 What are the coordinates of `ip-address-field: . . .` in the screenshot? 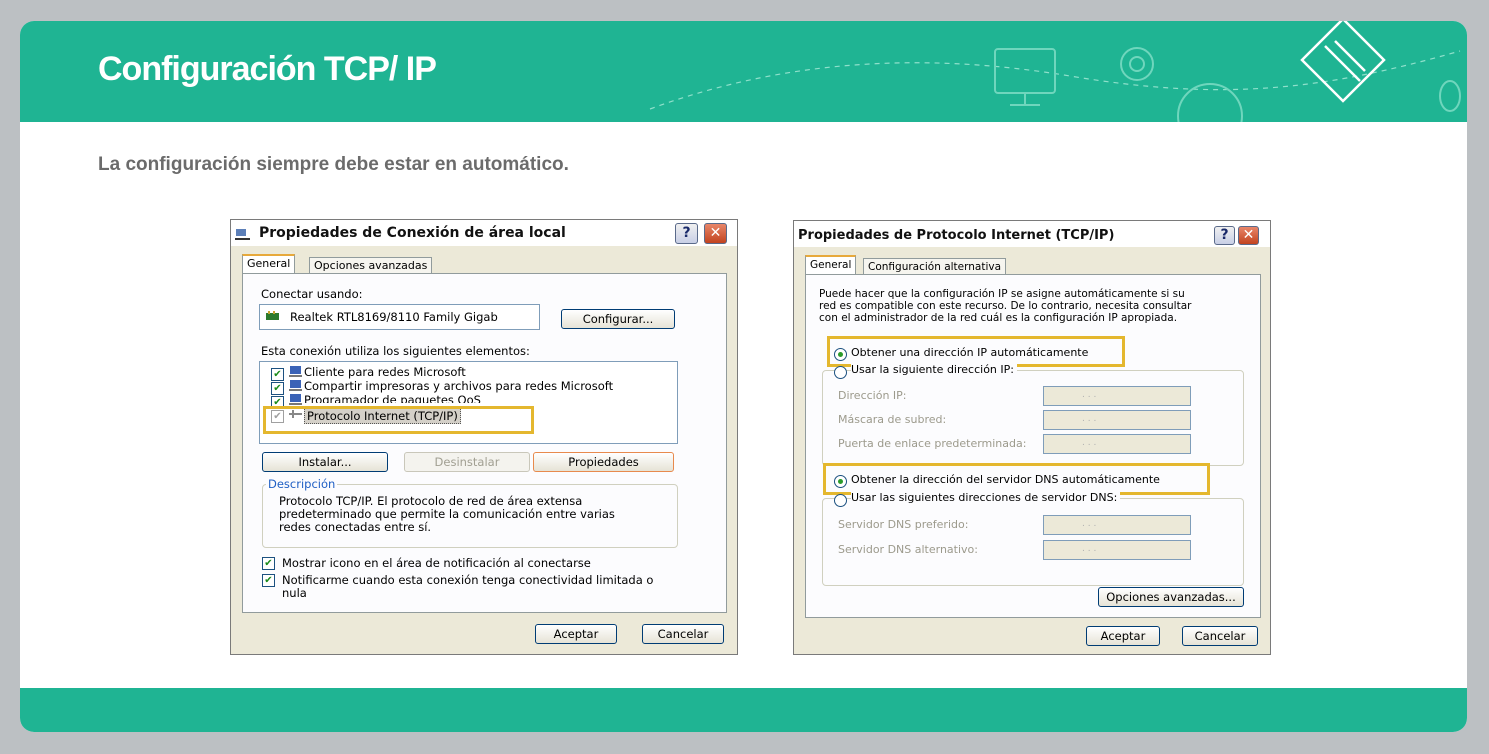 It's located at (1117, 396).